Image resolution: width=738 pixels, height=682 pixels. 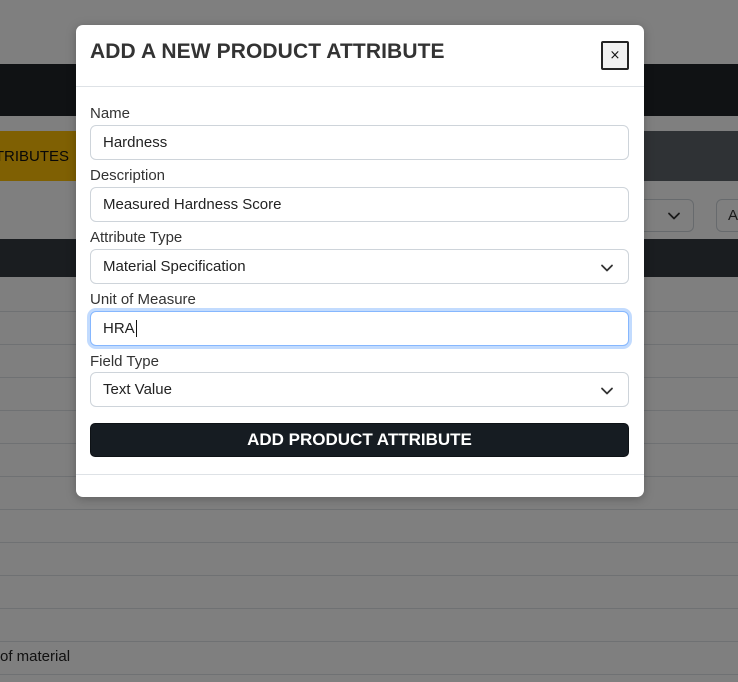 I want to click on add-product-attribute-button: ADD PRODUCT ATTRIBUTE, so click(x=359, y=440).